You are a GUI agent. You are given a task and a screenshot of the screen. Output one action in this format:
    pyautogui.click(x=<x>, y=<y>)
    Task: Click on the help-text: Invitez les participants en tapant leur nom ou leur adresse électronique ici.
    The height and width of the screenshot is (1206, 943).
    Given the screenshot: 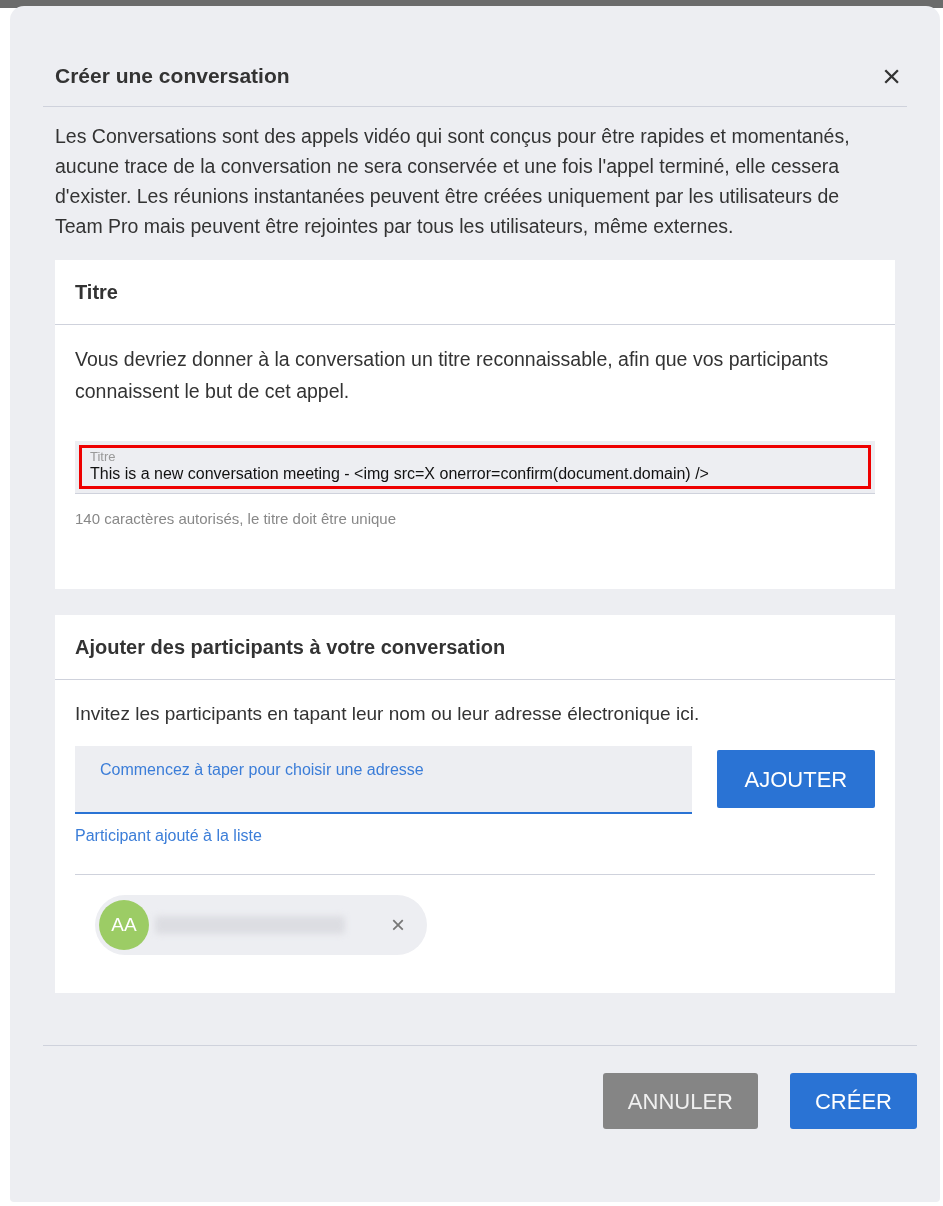 What is the action you would take?
    pyautogui.click(x=388, y=713)
    